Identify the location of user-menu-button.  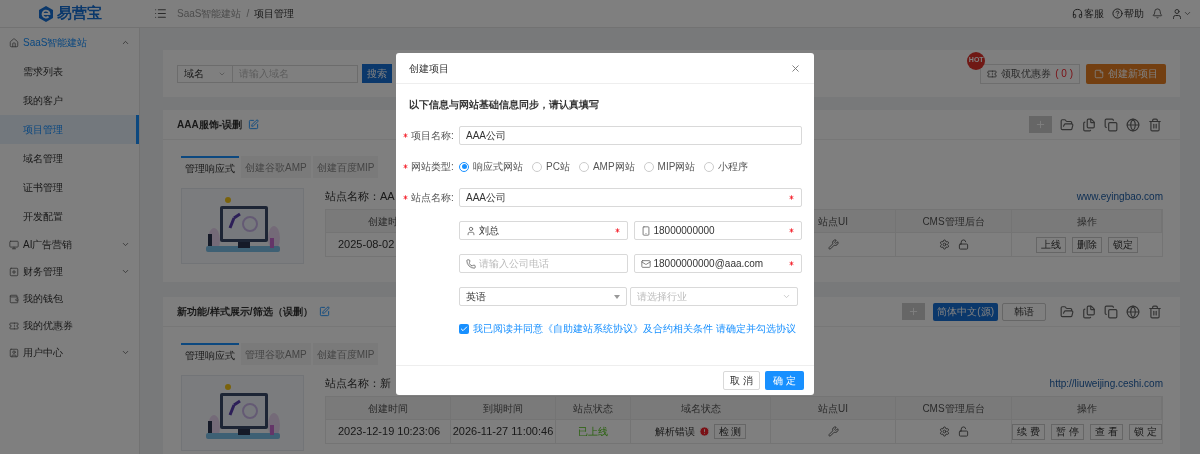
(1181, 13).